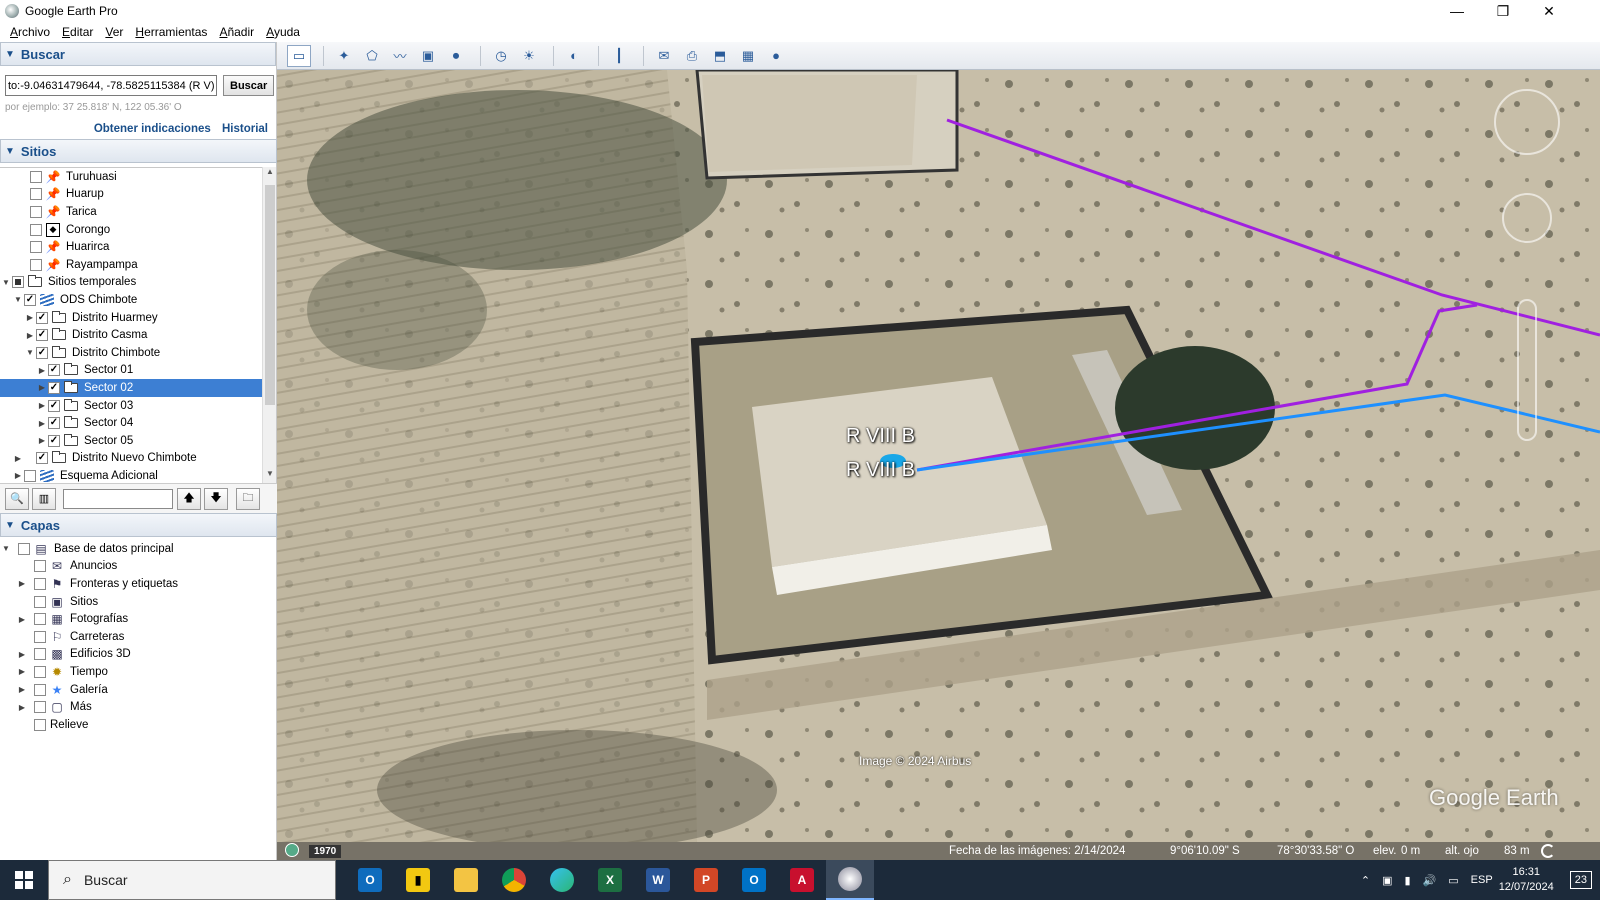 The height and width of the screenshot is (900, 1600). I want to click on move-down-icon: 🡇, so click(216, 498).